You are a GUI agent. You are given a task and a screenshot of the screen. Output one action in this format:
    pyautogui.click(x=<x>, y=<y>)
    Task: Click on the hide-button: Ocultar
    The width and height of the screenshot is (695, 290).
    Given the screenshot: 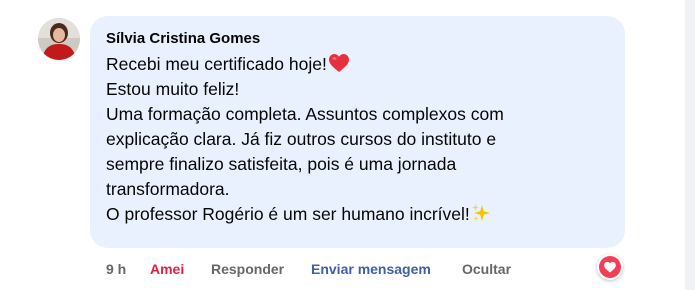 What is the action you would take?
    pyautogui.click(x=486, y=269)
    